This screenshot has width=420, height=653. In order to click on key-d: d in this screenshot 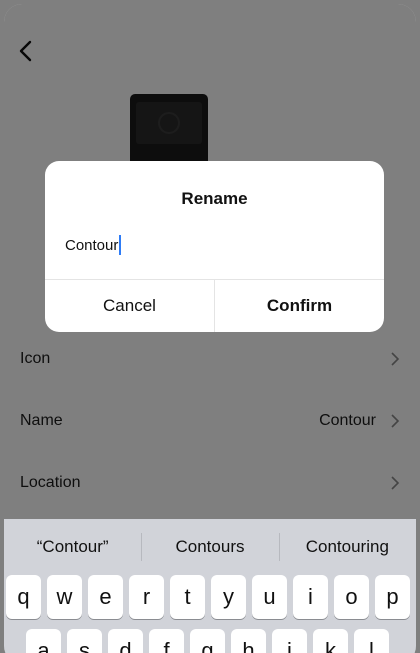, I will do `click(125, 641)`.